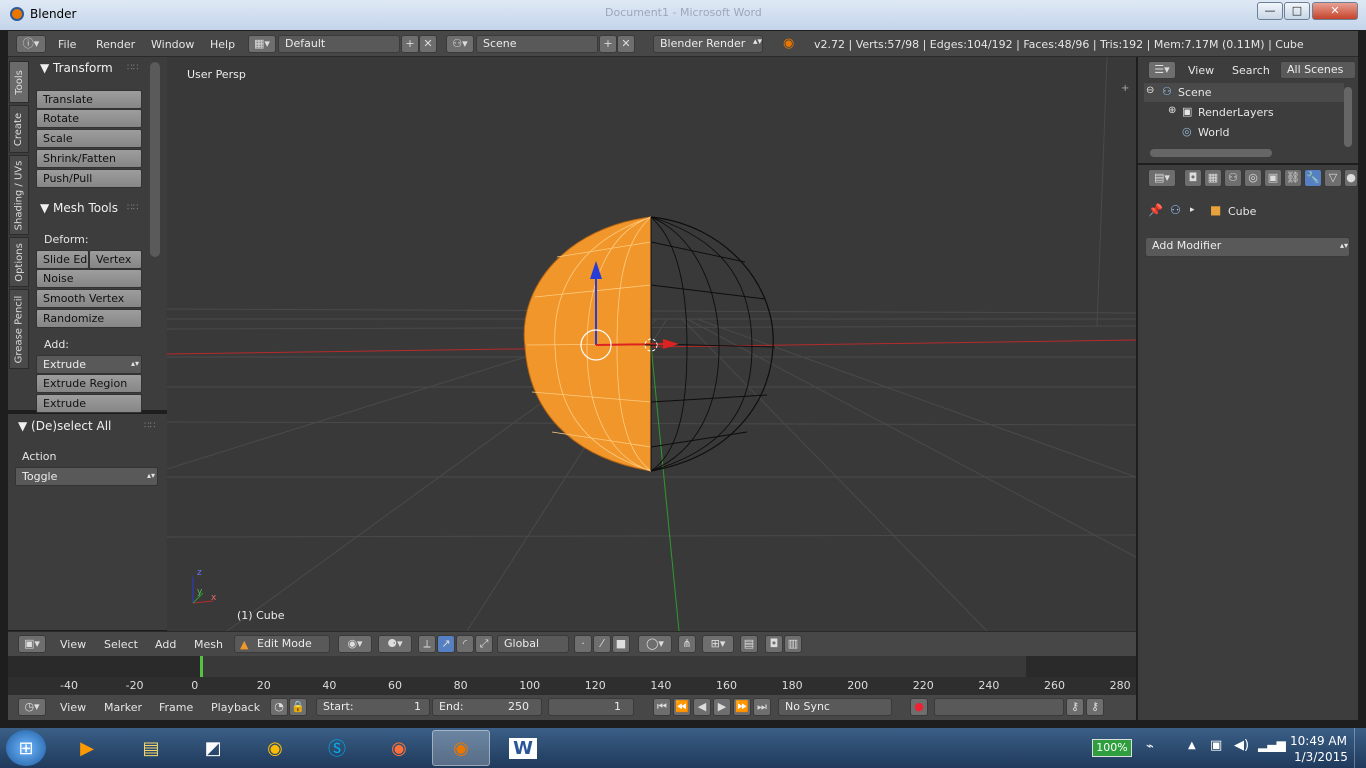 The height and width of the screenshot is (768, 1366). Describe the element at coordinates (89, 178) in the screenshot. I see `push-pull-button: Push/Pull` at that location.